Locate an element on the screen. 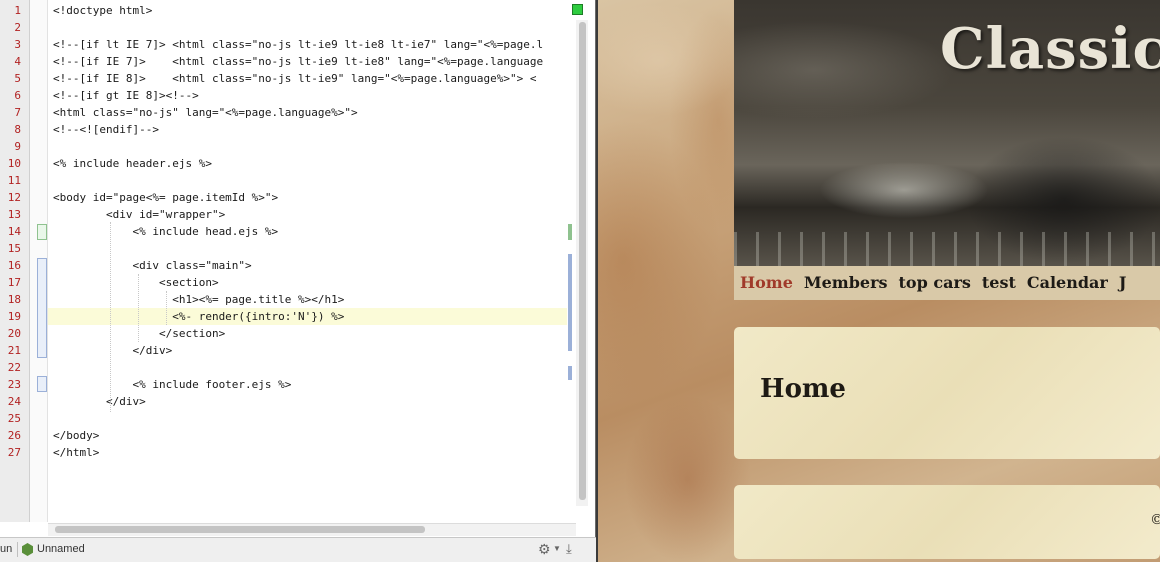  footer-panel: © is located at coordinates (947, 522).